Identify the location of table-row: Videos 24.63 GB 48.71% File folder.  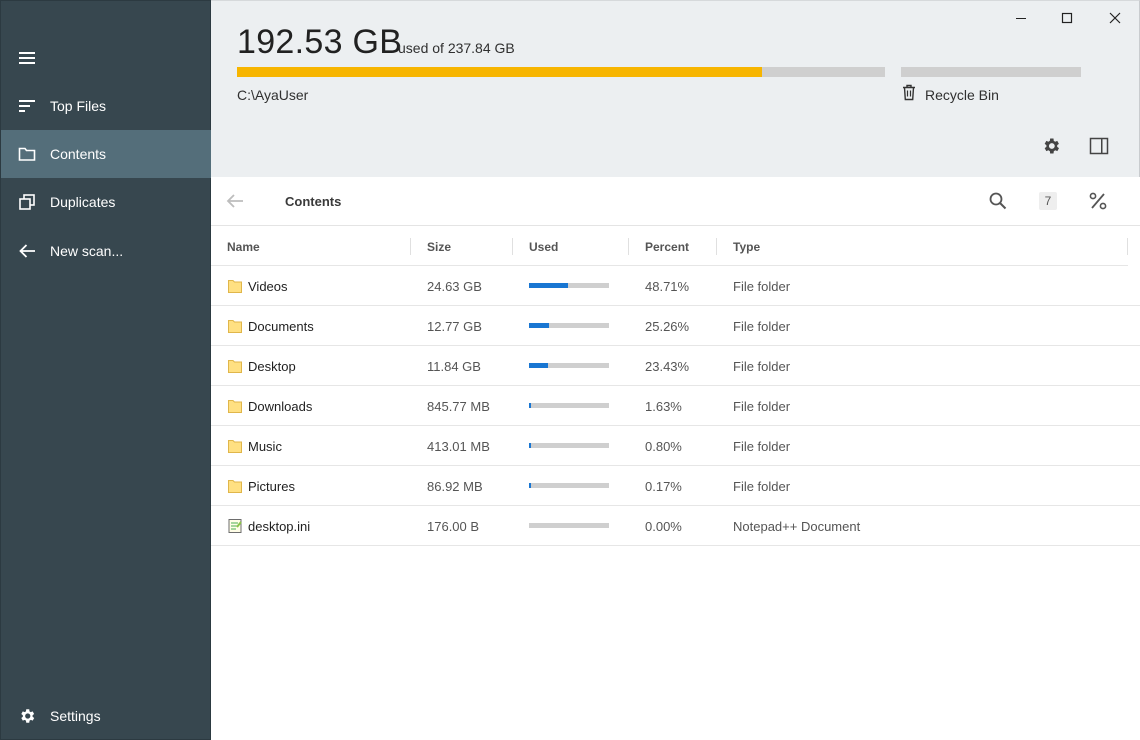
(675, 286).